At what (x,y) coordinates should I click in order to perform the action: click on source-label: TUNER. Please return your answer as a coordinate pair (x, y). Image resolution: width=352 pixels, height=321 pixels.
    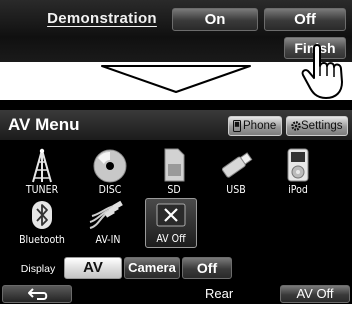
    Looking at the image, I should click on (42, 190).